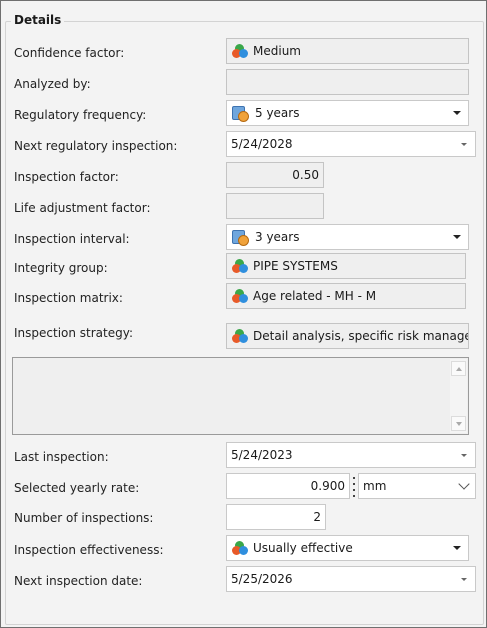 This screenshot has height=628, width=487. Describe the element at coordinates (96, 146) in the screenshot. I see `next-regulatory-inspection-label: Next regulatory inspection:` at that location.